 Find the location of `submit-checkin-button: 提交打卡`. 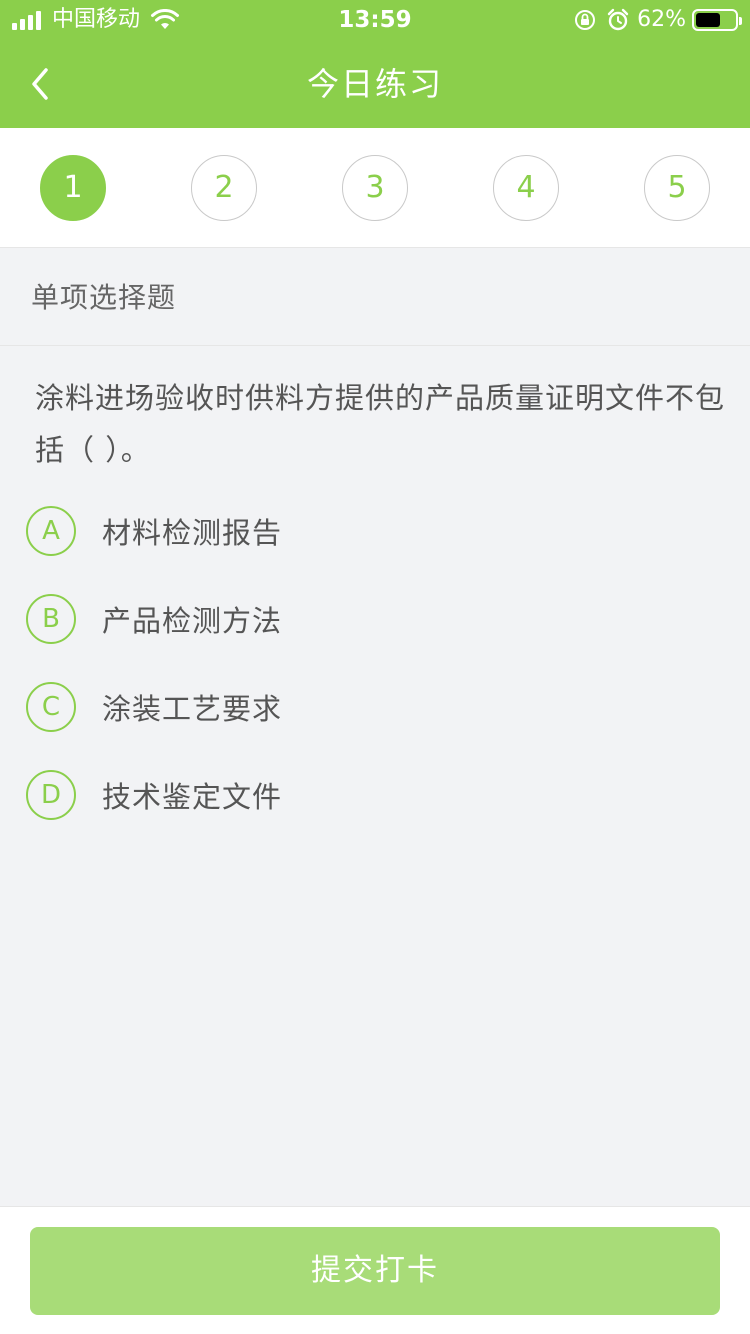

submit-checkin-button: 提交打卡 is located at coordinates (375, 1271).